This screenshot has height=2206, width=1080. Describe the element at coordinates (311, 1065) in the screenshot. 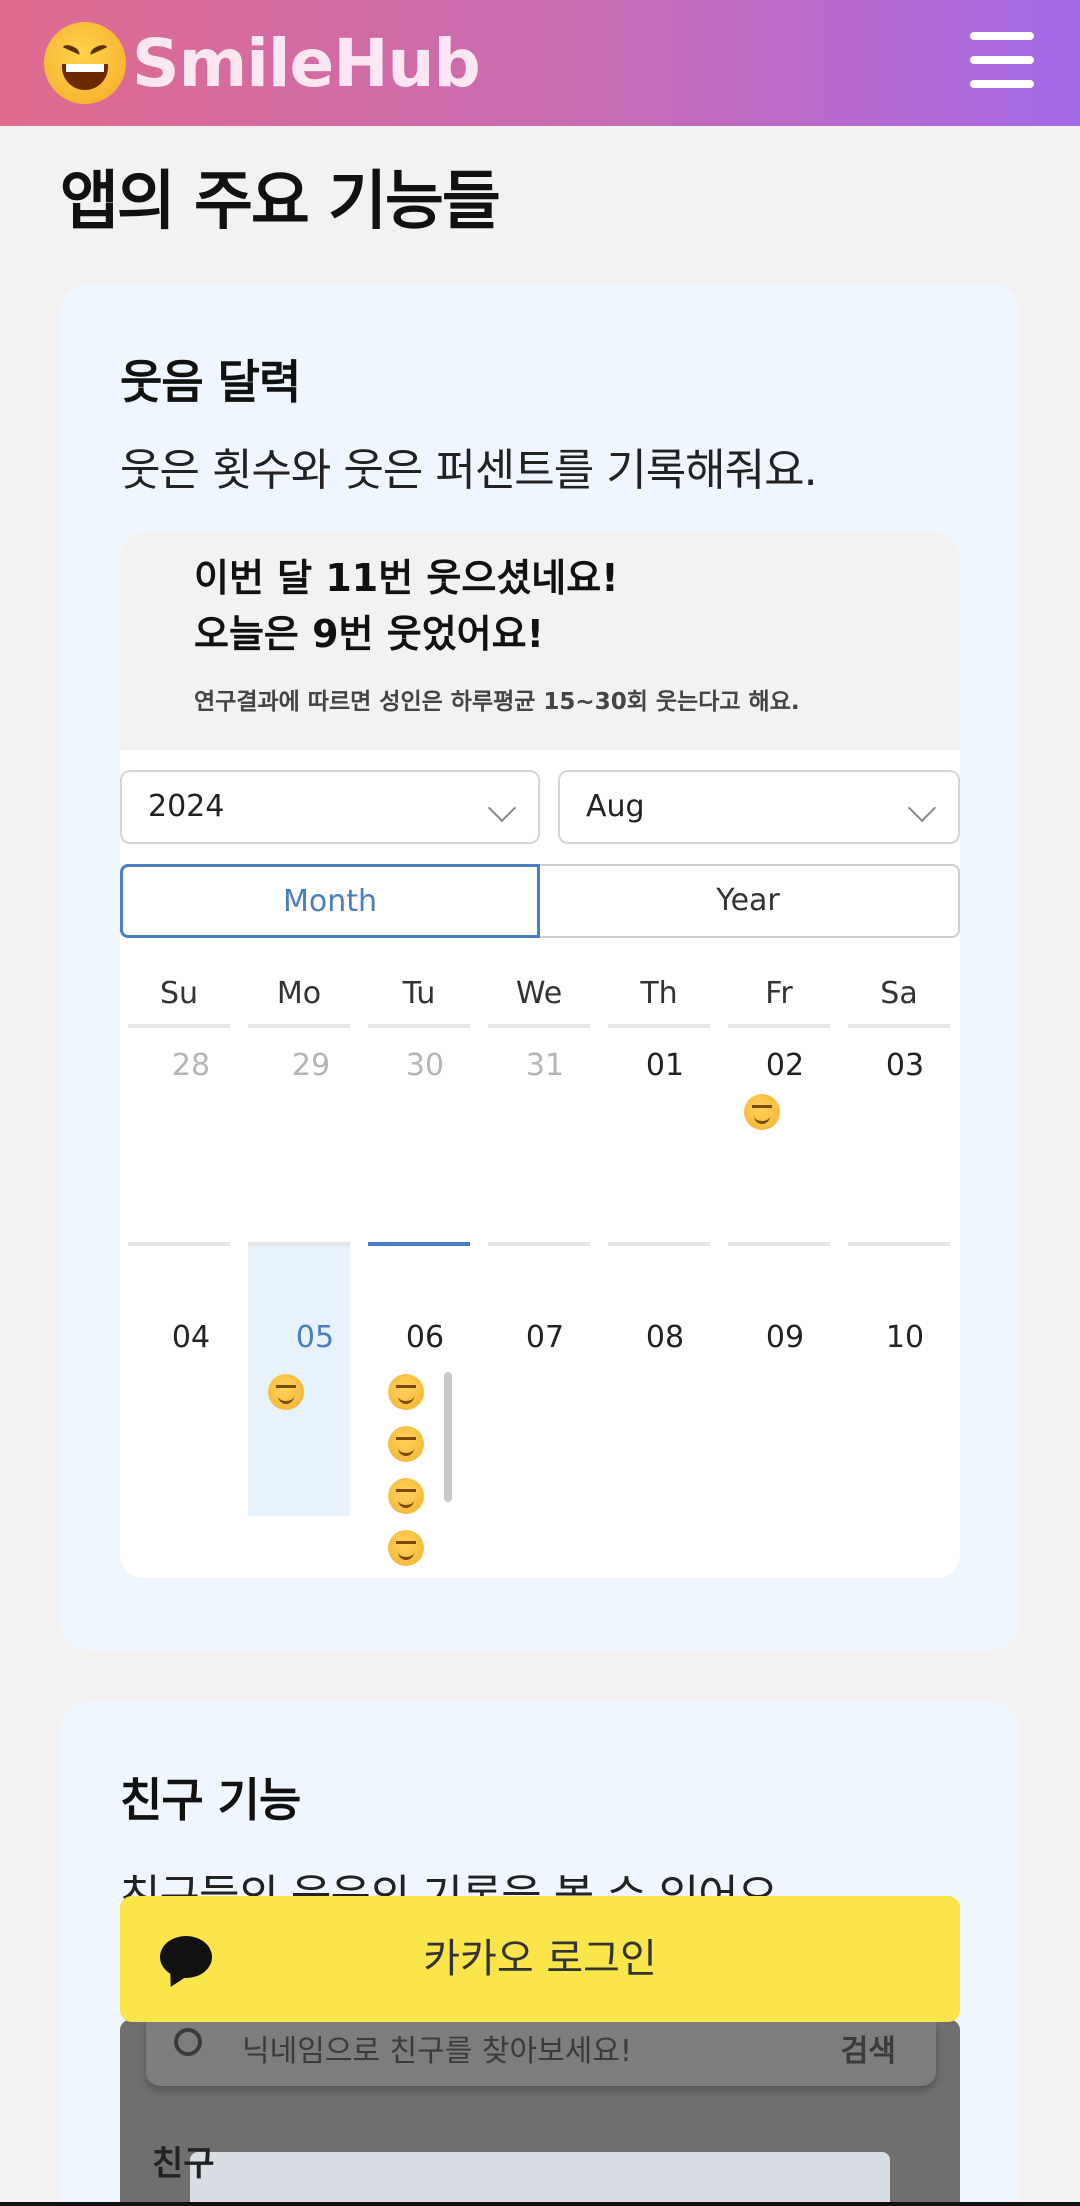

I see `calendar-day: 29` at that location.